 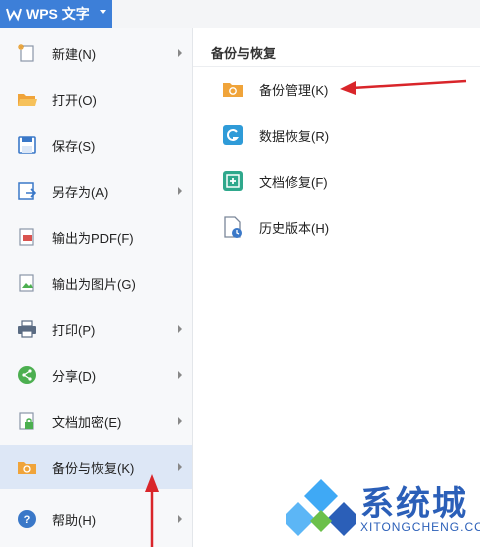 What do you see at coordinates (336, 66) in the screenshot?
I see `divider` at bounding box center [336, 66].